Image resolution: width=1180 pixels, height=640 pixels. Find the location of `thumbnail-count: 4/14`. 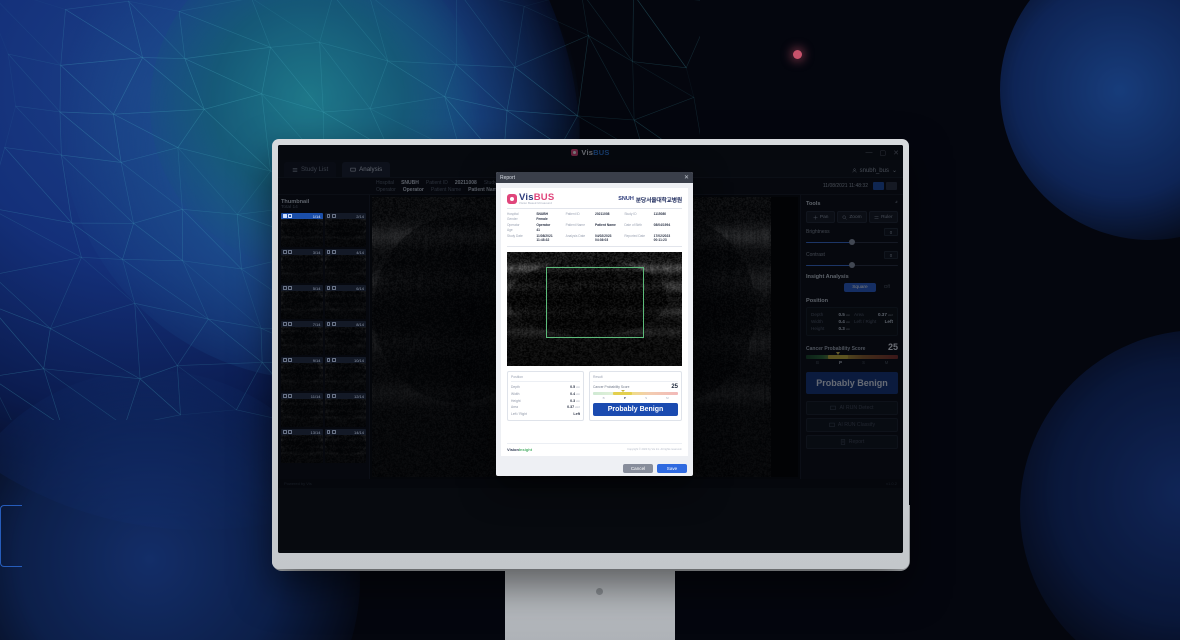

thumbnail-count: 4/14 is located at coordinates (360, 252).